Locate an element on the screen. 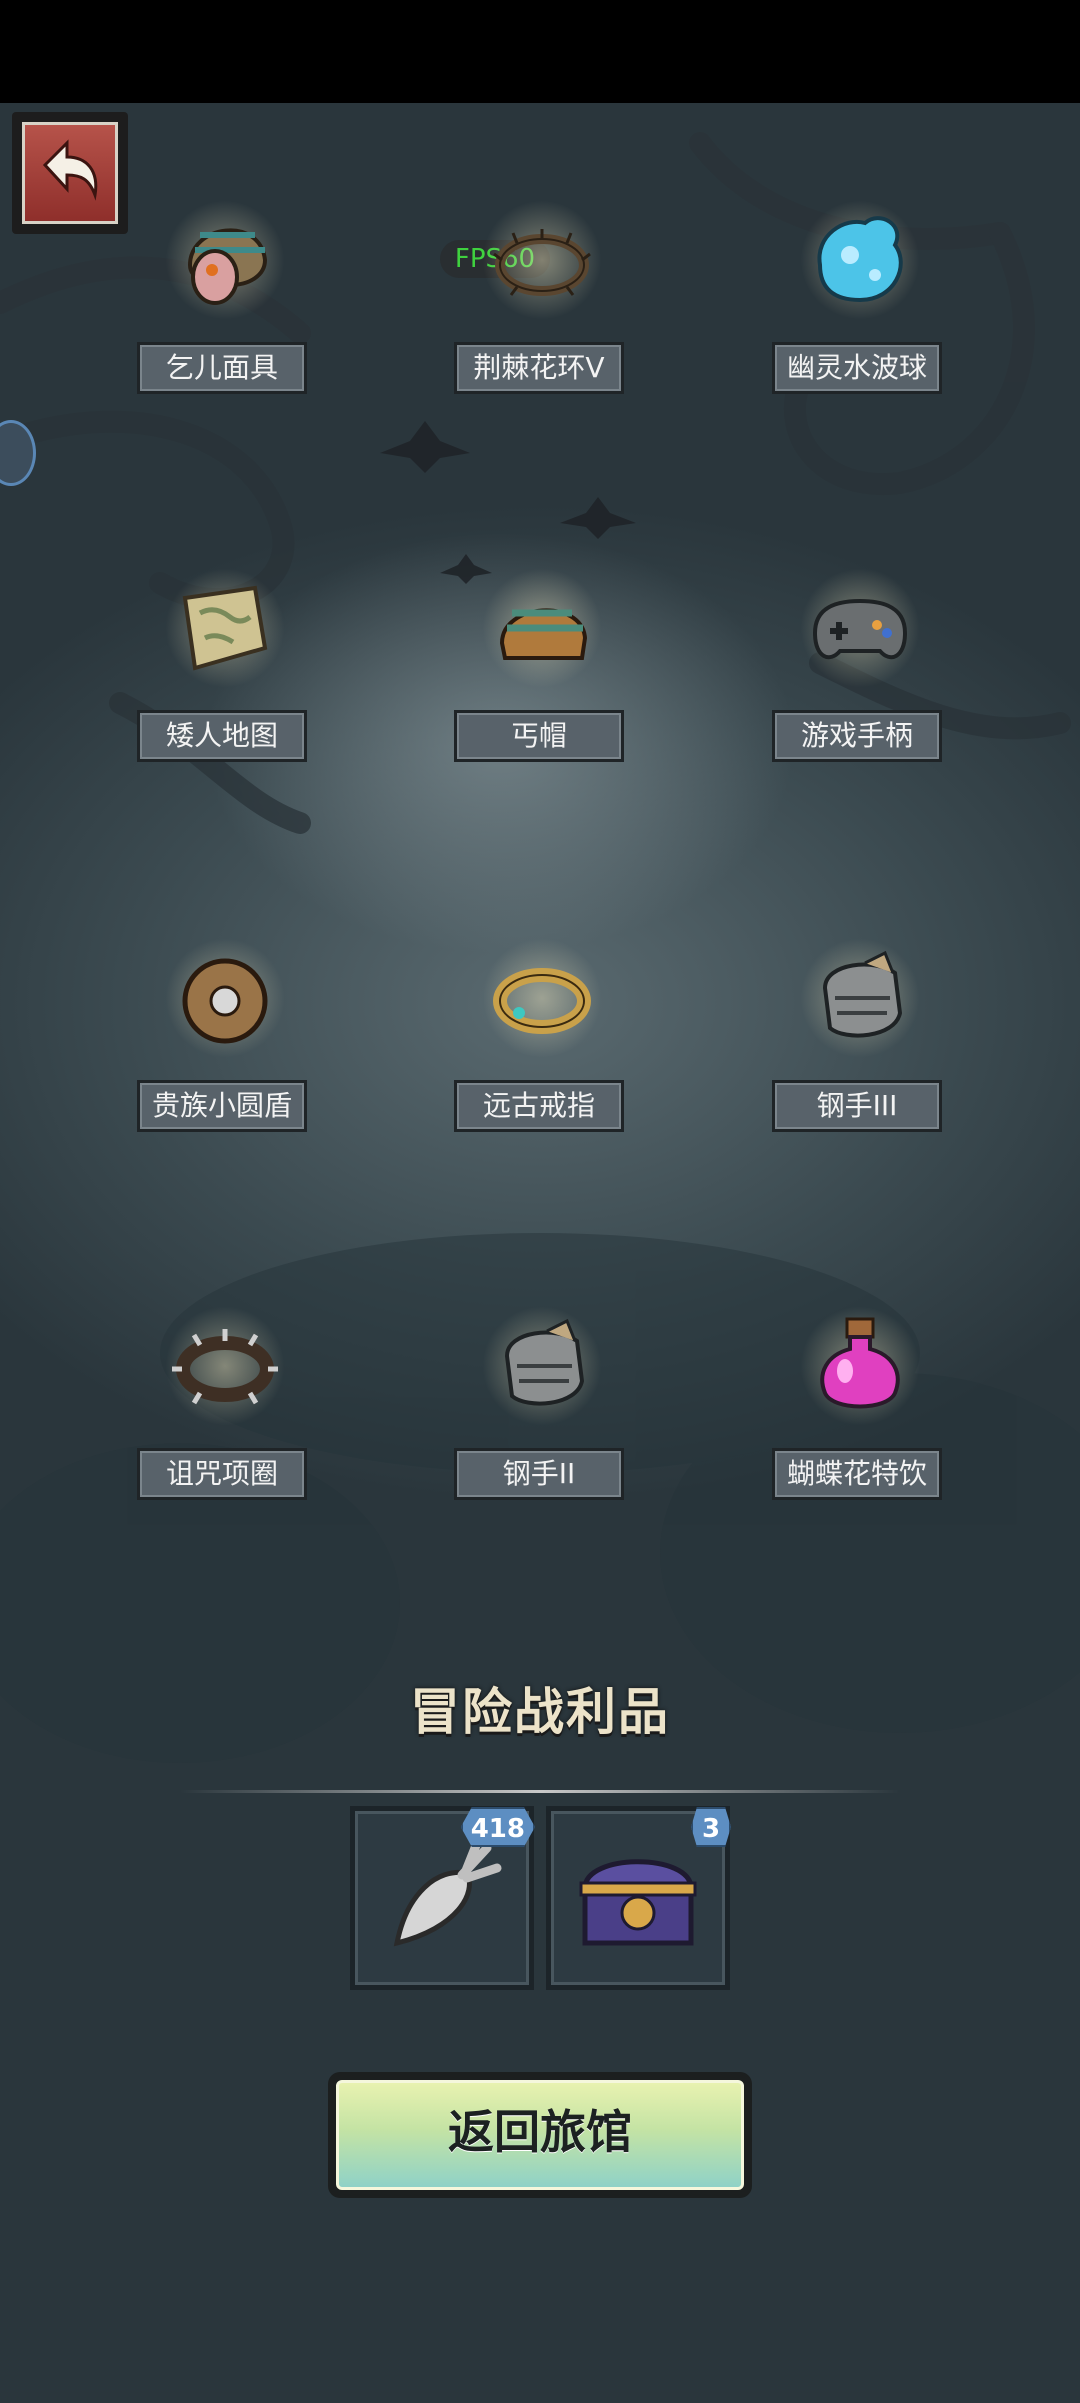 Image resolution: width=1080 pixels, height=2403 pixels. loot-slot-carrot: 418 is located at coordinates (442, 1898).